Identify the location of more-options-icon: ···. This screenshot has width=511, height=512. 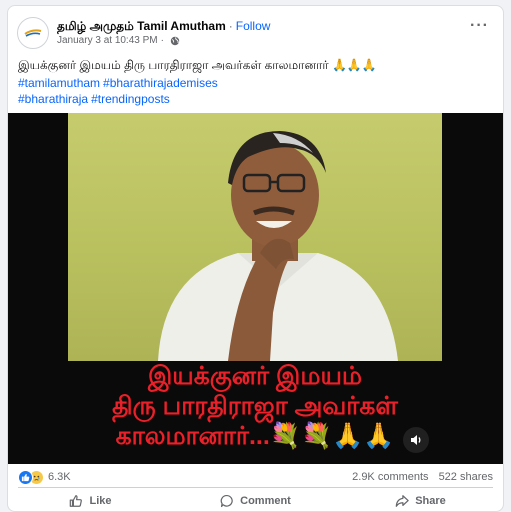
(479, 26).